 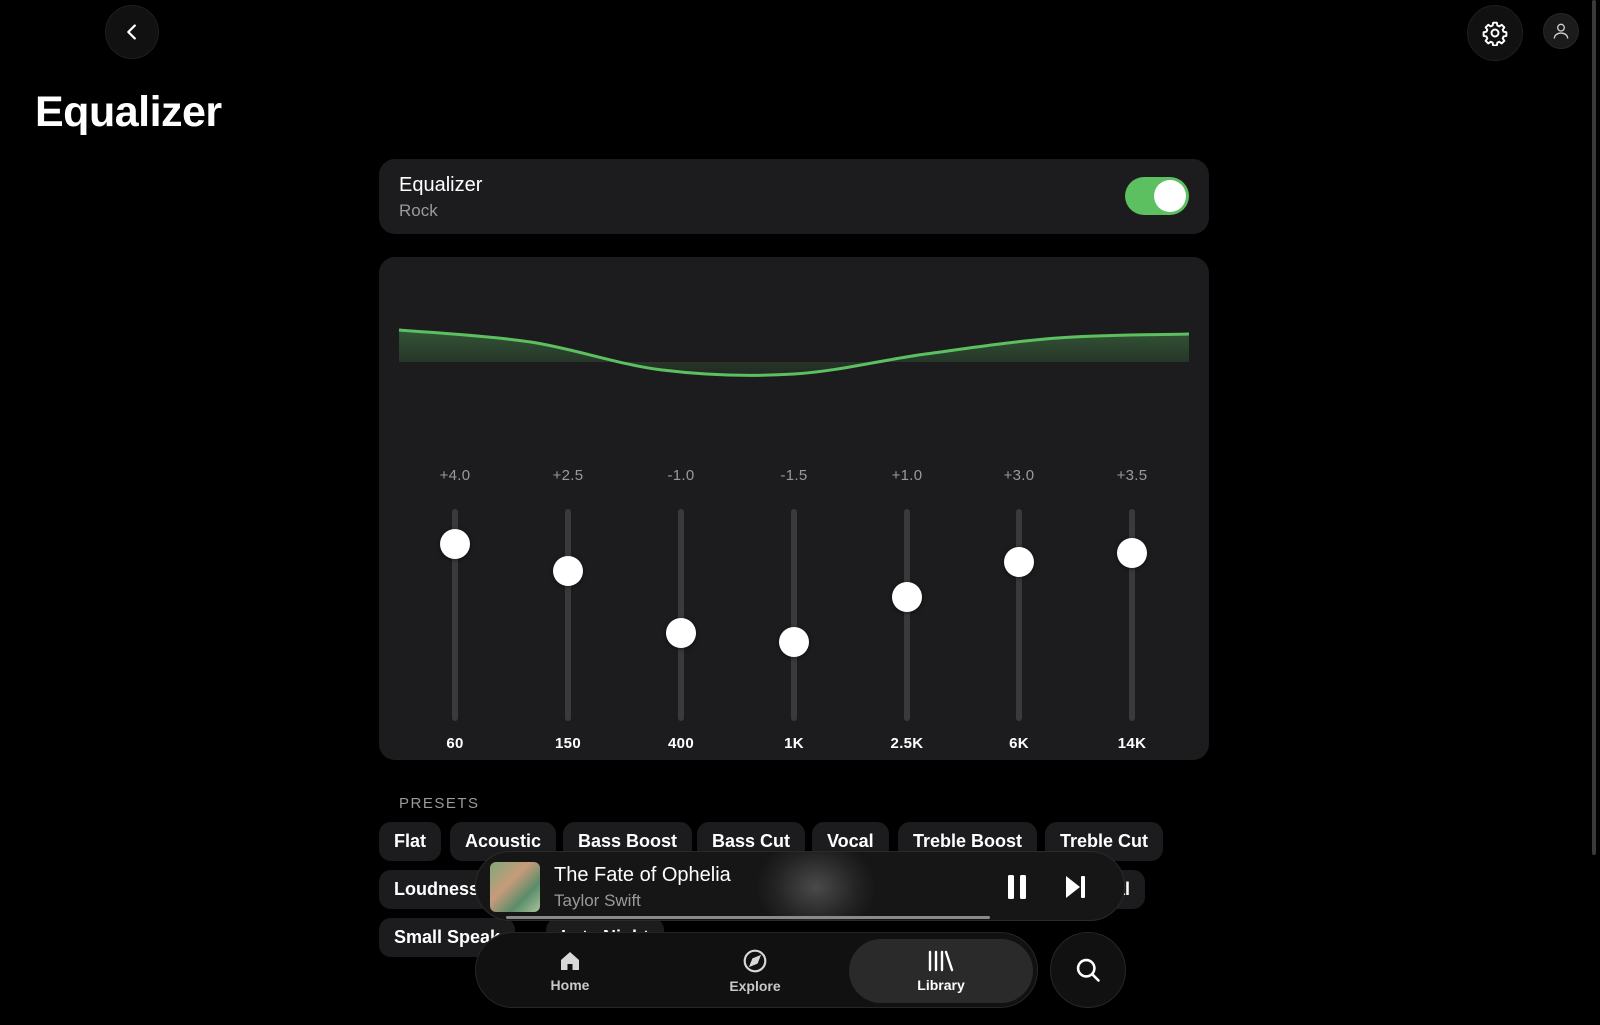 I want to click on track-artist: Taylor Swift, so click(x=597, y=900).